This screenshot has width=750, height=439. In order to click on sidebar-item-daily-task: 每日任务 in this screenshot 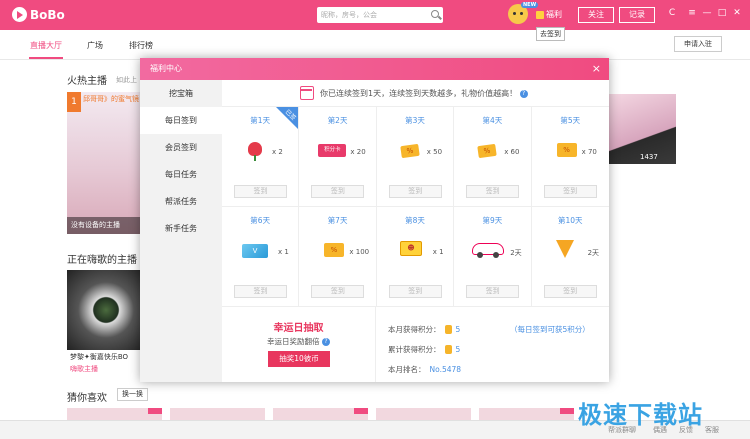, I will do `click(181, 174)`.